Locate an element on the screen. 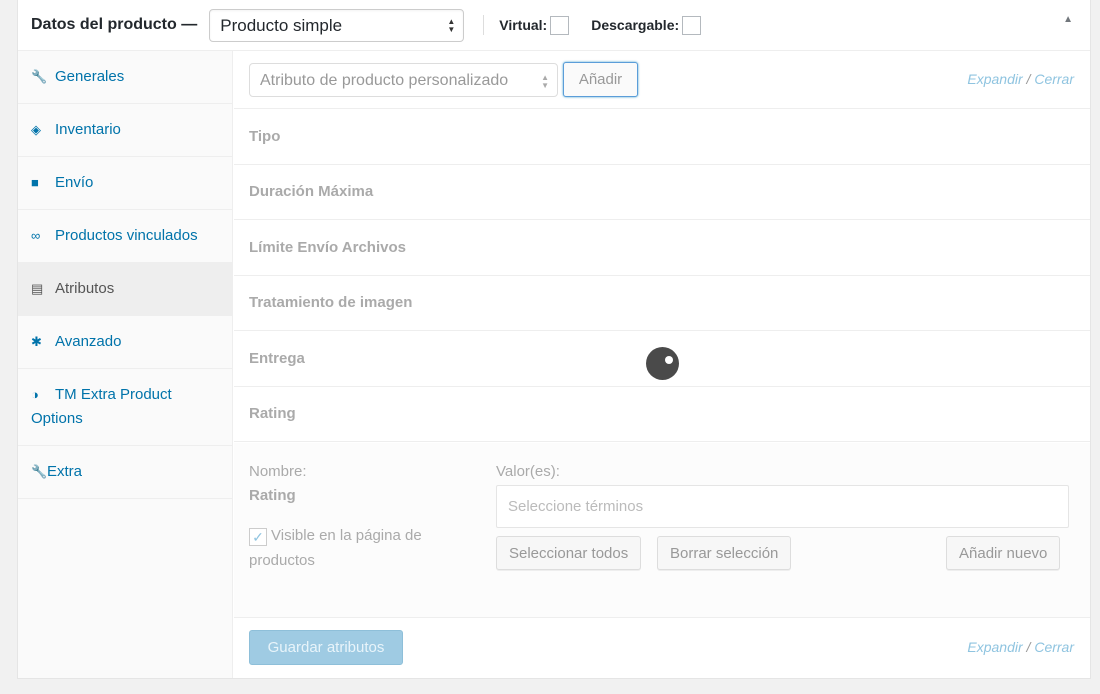  save-attributes-button: Guardar atributos is located at coordinates (326, 647).